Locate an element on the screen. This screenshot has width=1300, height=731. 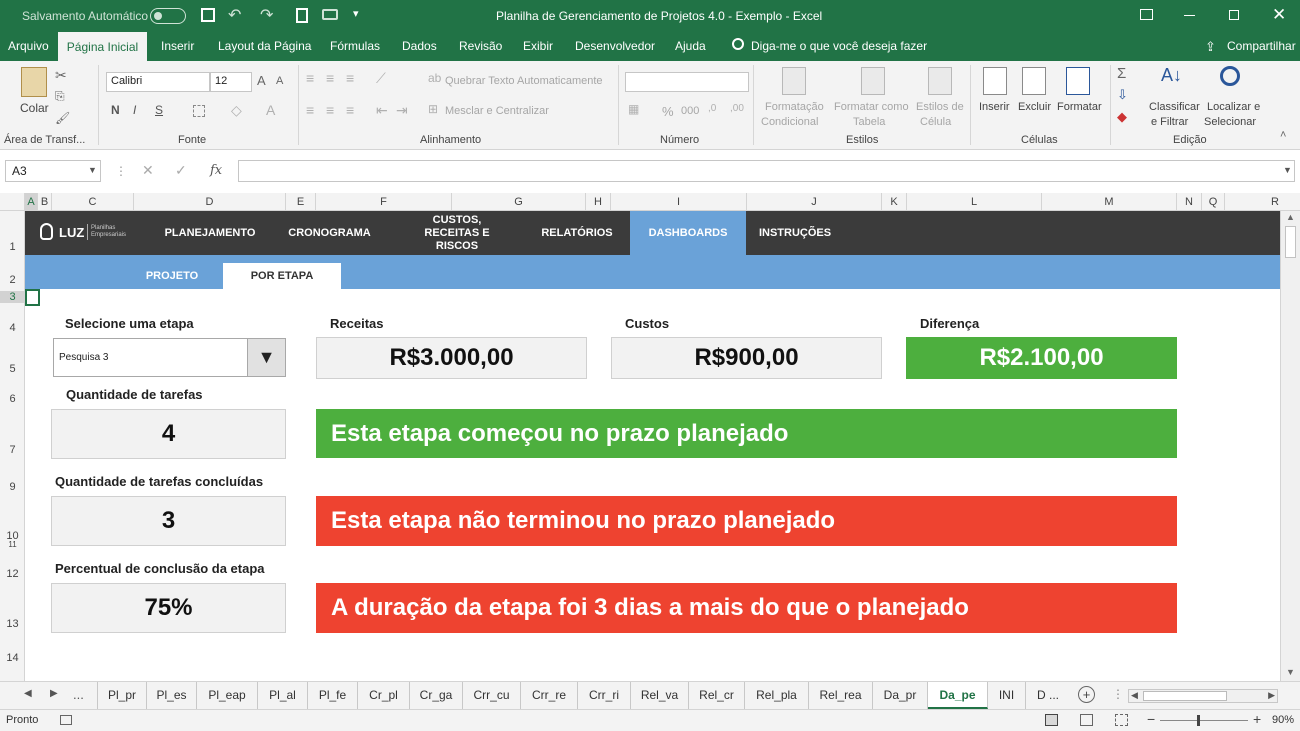
customize-qat-icon: ▾ is located at coordinates (356, 13).